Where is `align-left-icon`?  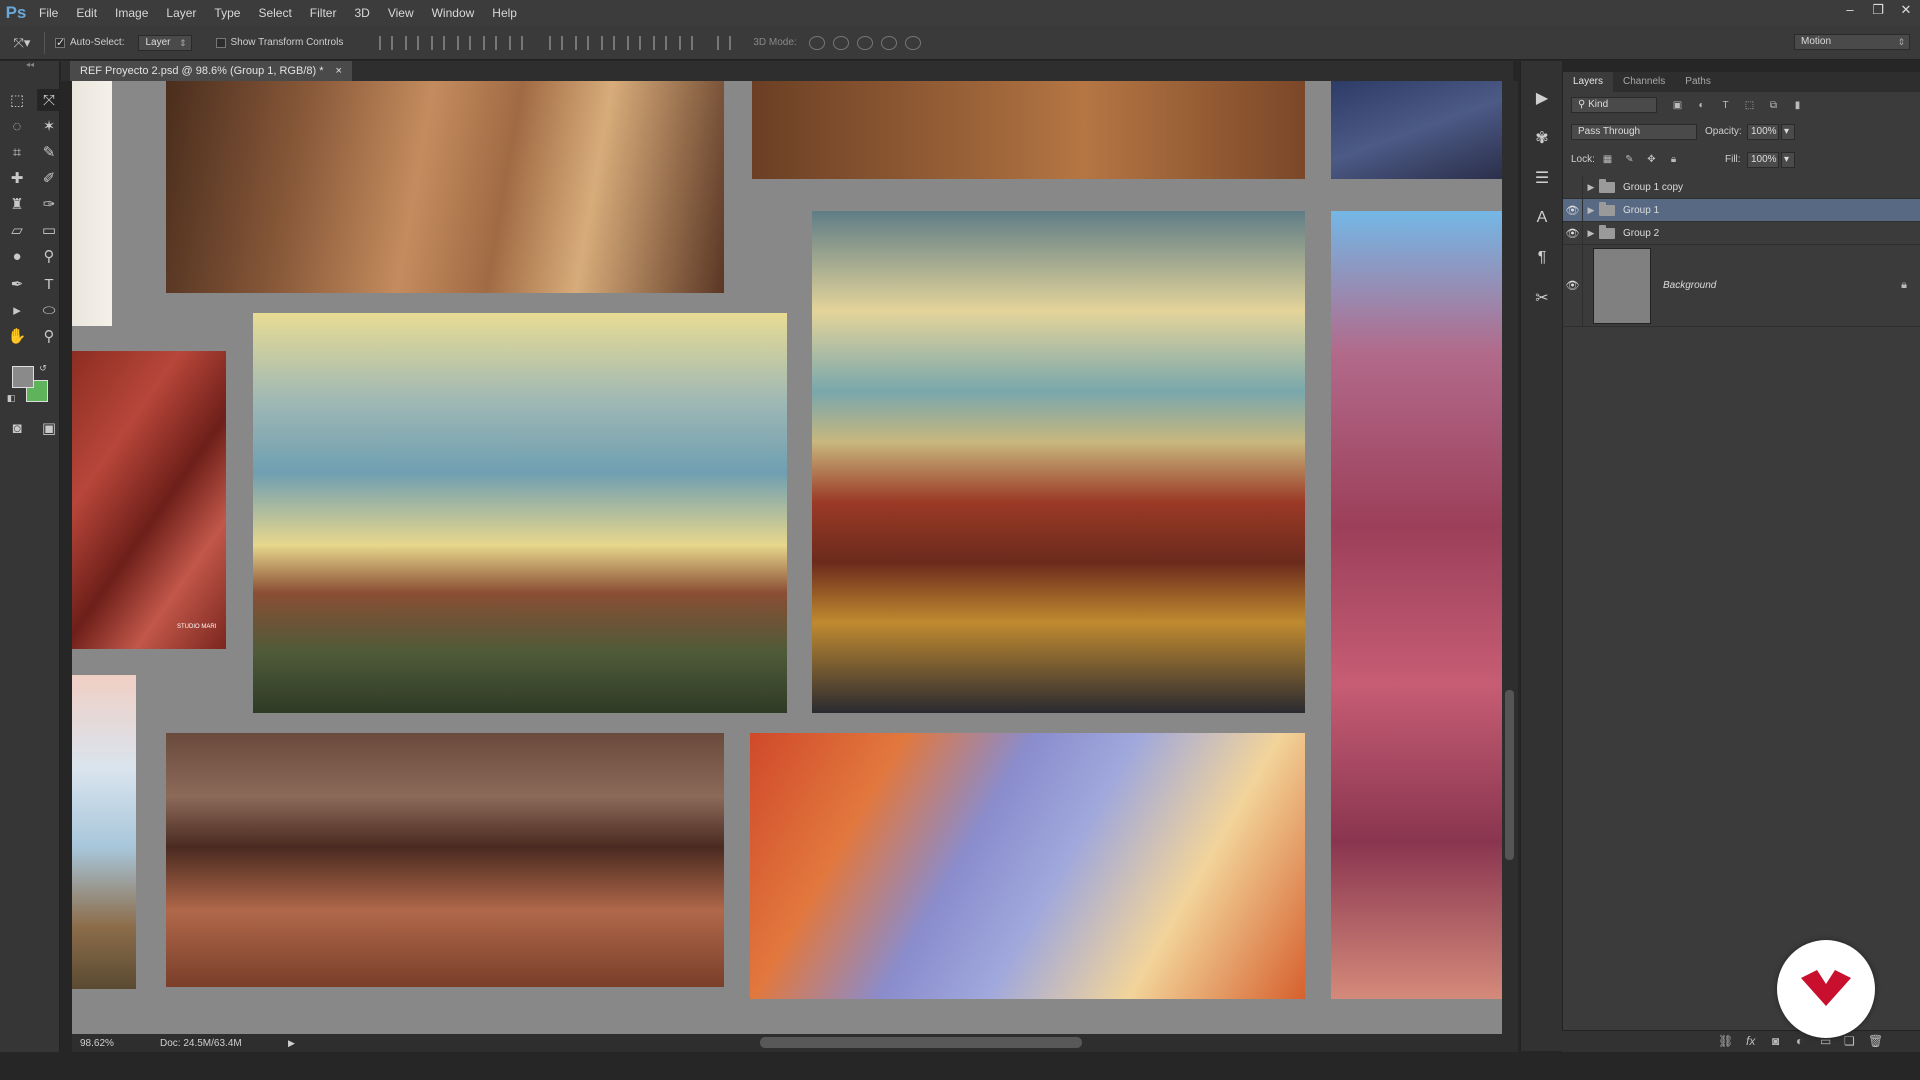 align-left-icon is located at coordinates (464, 42).